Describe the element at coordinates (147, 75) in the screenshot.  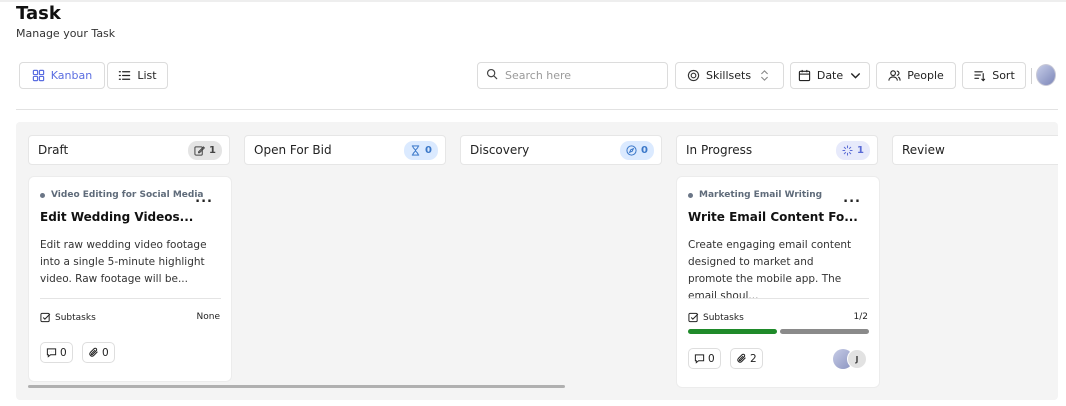
I see `list-label: List` at that location.